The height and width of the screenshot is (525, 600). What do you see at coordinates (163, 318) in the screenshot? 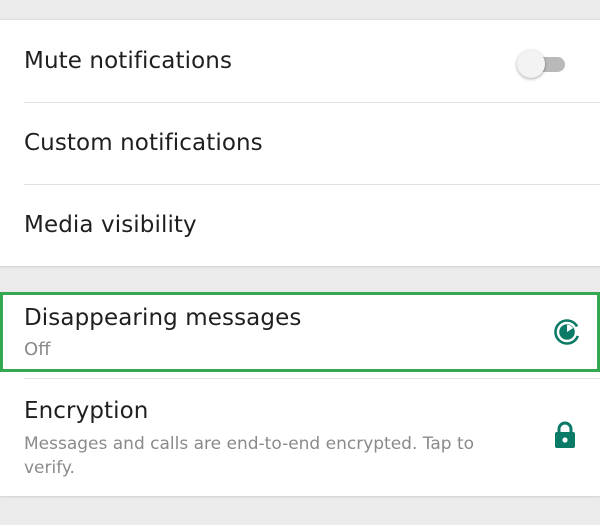
I see `disappearing-messages-label: Disappearing messages` at bounding box center [163, 318].